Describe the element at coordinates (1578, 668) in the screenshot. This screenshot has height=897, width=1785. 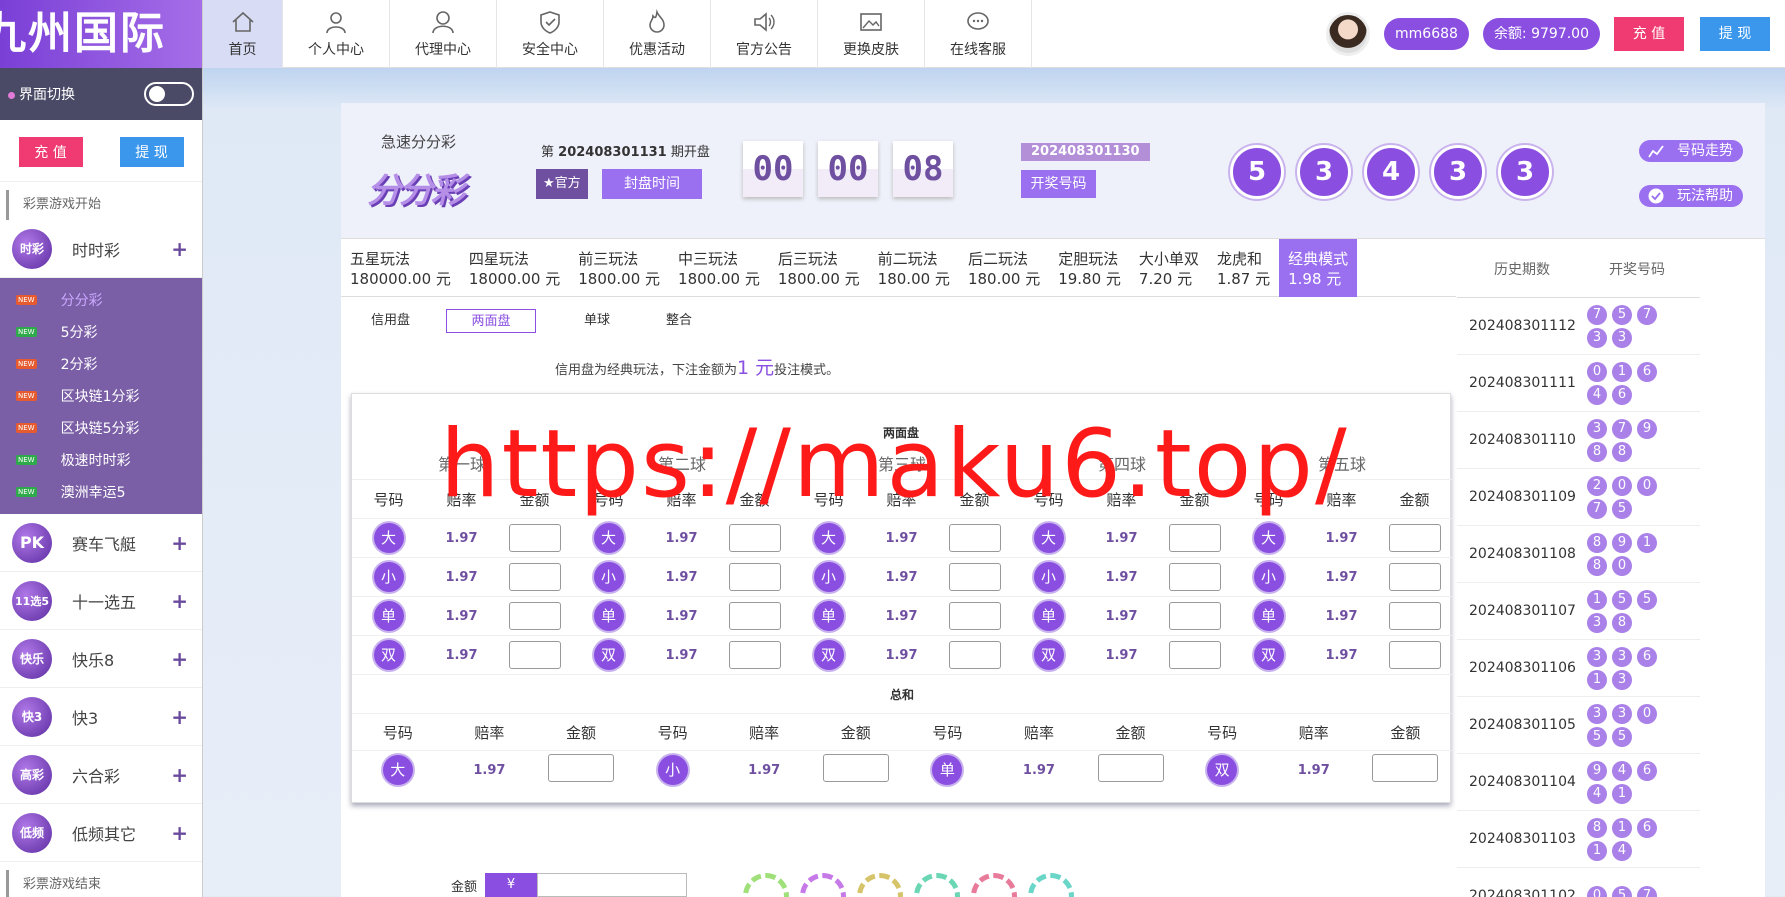
I see `history-row: 202408301106 3 3 6 1 3` at that location.